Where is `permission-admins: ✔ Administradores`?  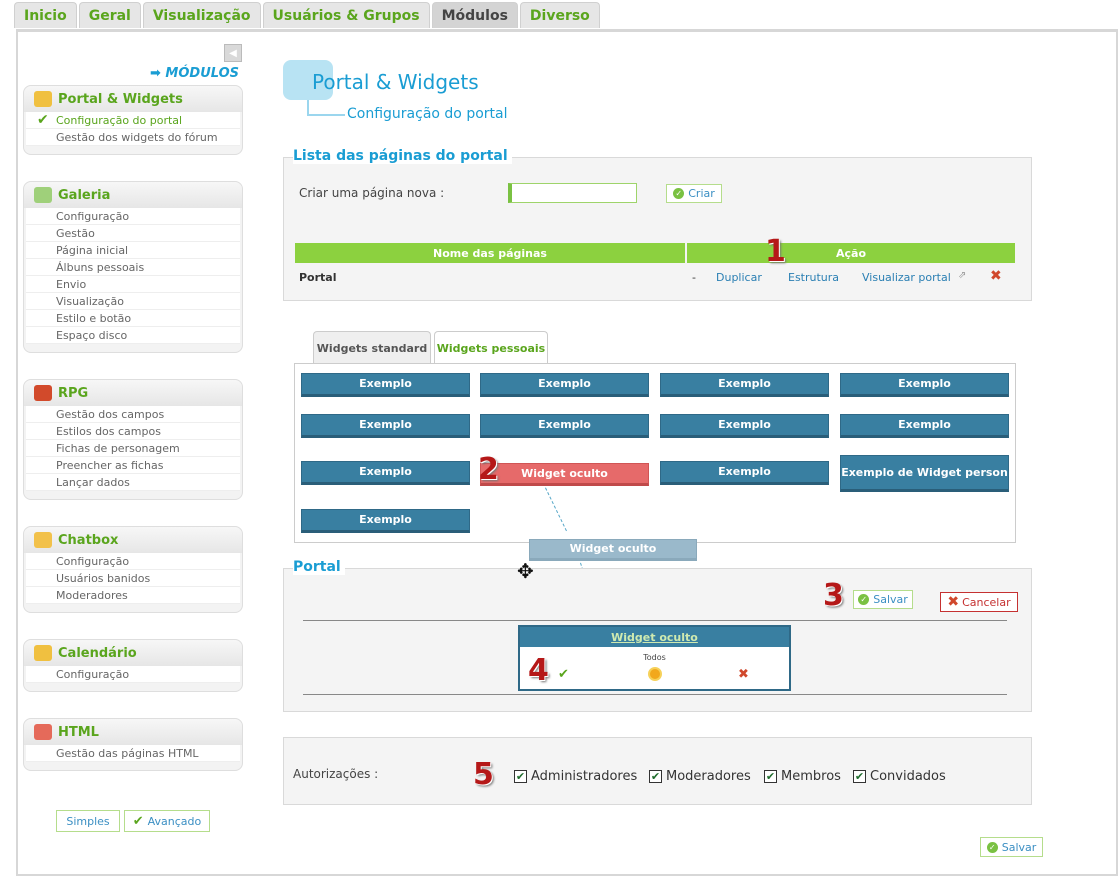 permission-admins: ✔ Administradores is located at coordinates (575, 776).